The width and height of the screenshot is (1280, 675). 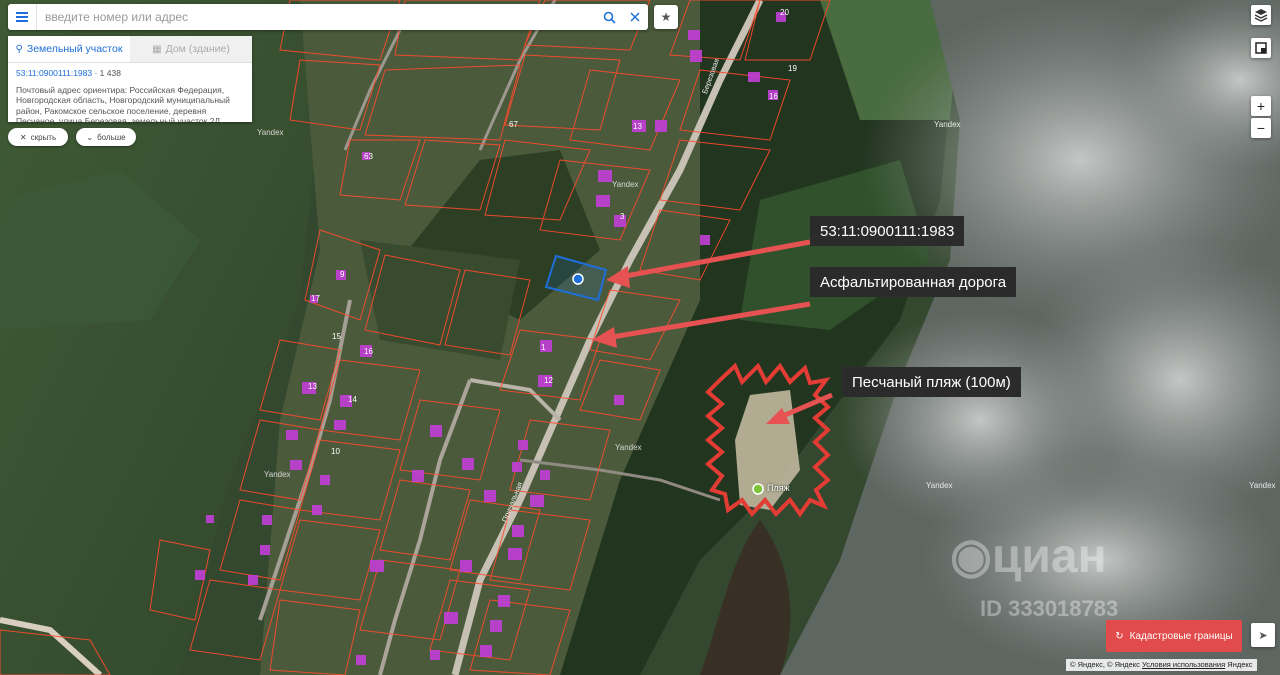 What do you see at coordinates (1261, 128) in the screenshot?
I see `zoom-out-button: −` at bounding box center [1261, 128].